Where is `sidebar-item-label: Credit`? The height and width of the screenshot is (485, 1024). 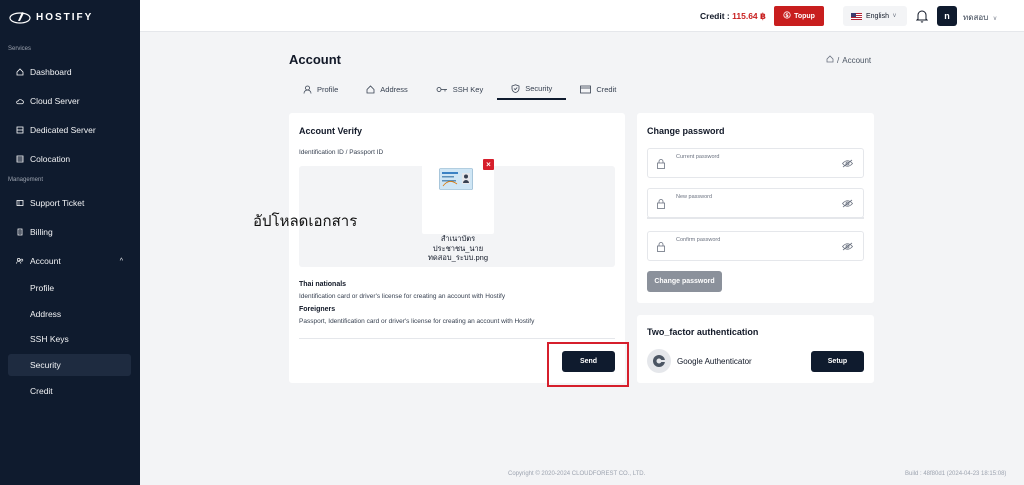 sidebar-item-label: Credit is located at coordinates (41, 391).